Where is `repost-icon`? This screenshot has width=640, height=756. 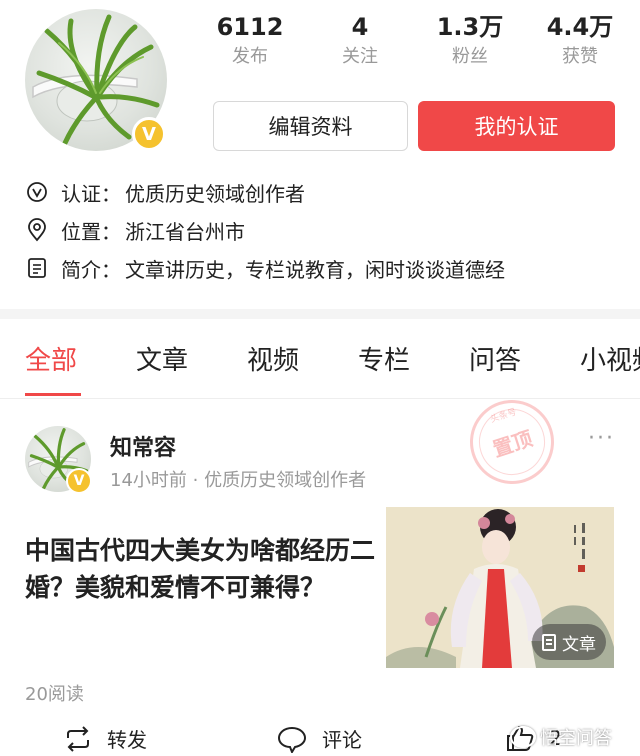 repost-icon is located at coordinates (78, 738).